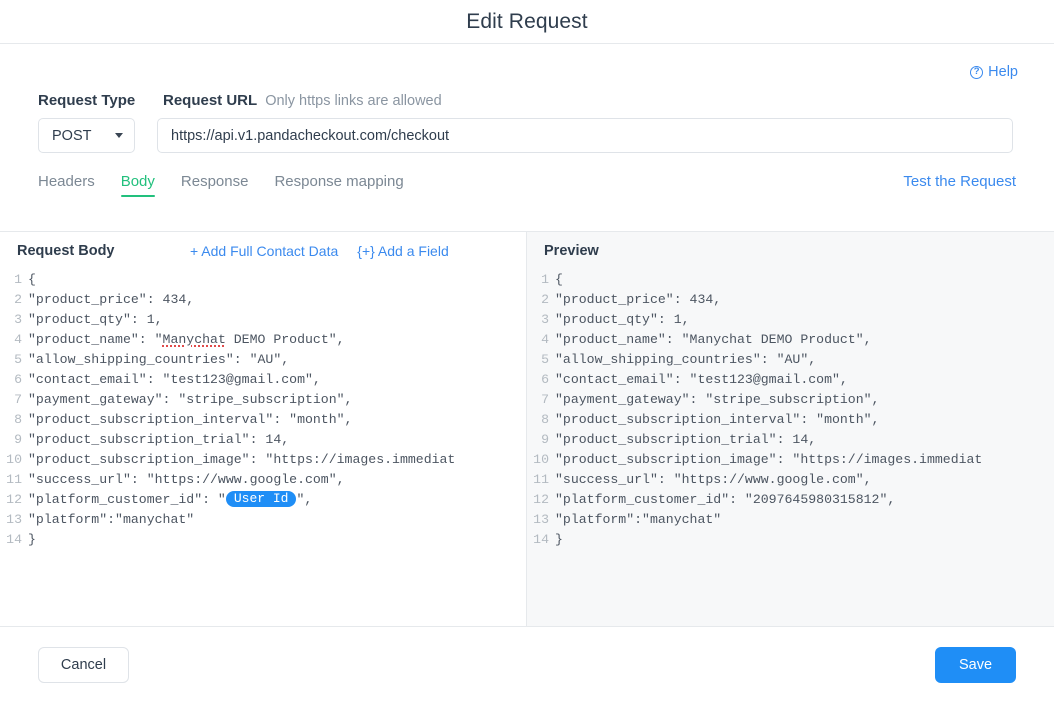 This screenshot has width=1054, height=703. I want to click on request-method-select: POST, so click(86, 135).